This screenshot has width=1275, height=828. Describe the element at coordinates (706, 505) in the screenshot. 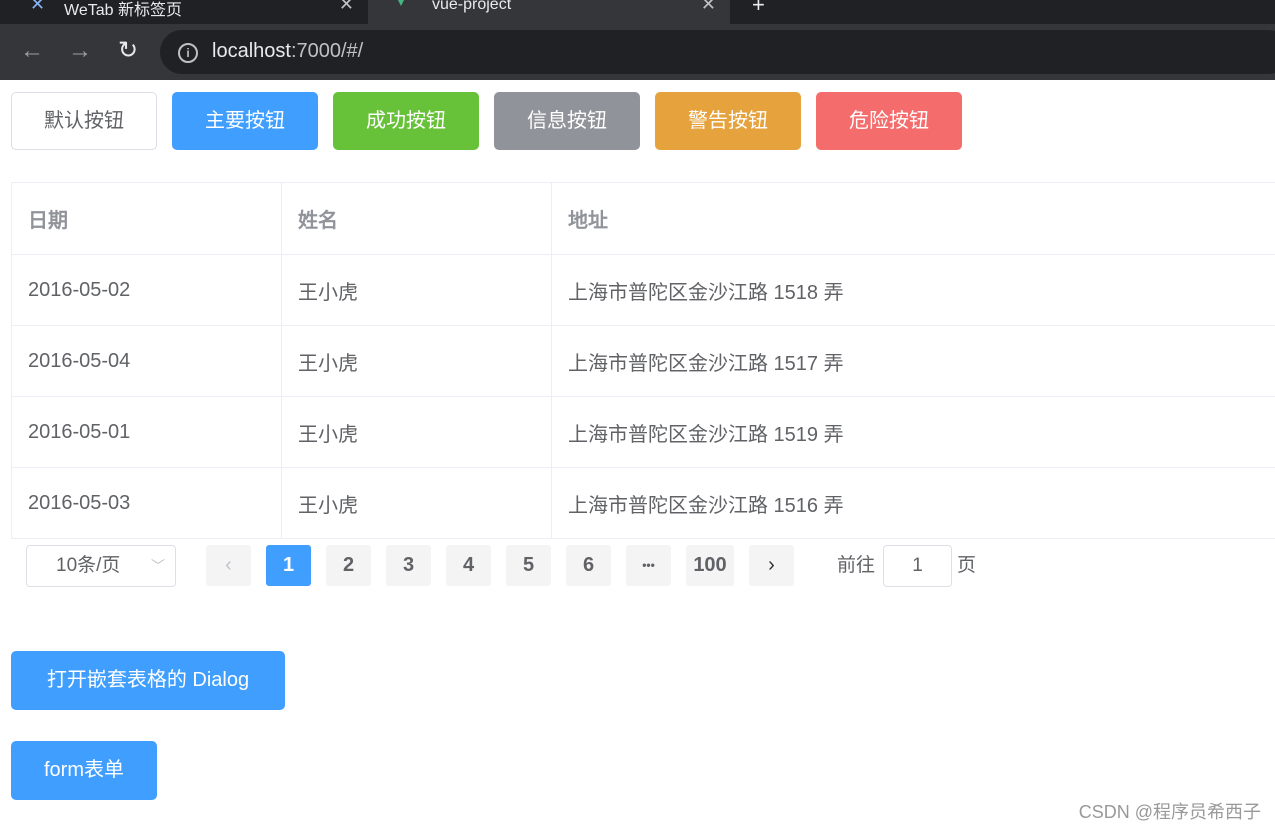

I see `cell-address: 上海市普陀区金沙江路 1516 弄` at that location.